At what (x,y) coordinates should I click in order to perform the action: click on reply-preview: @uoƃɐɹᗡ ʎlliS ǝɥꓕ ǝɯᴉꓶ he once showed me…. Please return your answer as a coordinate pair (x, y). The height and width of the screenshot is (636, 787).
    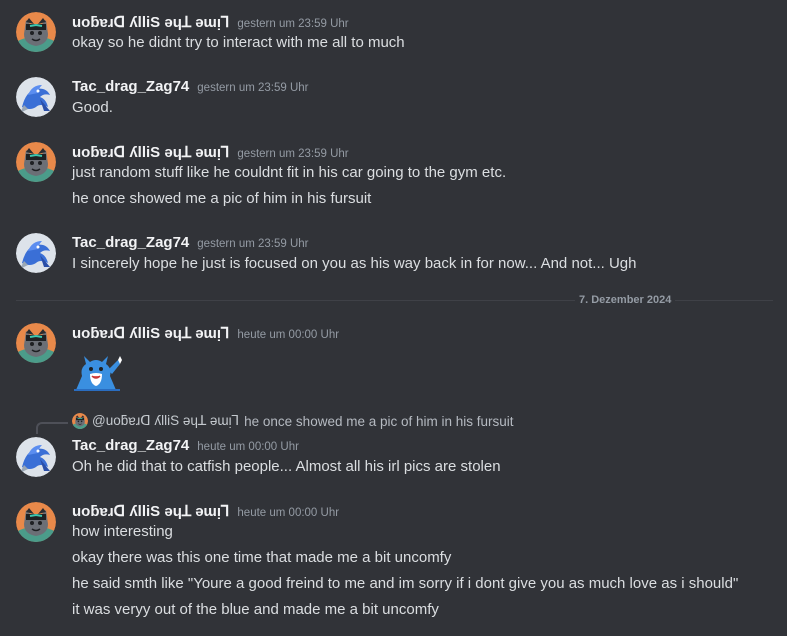
    Looking at the image, I should click on (293, 421).